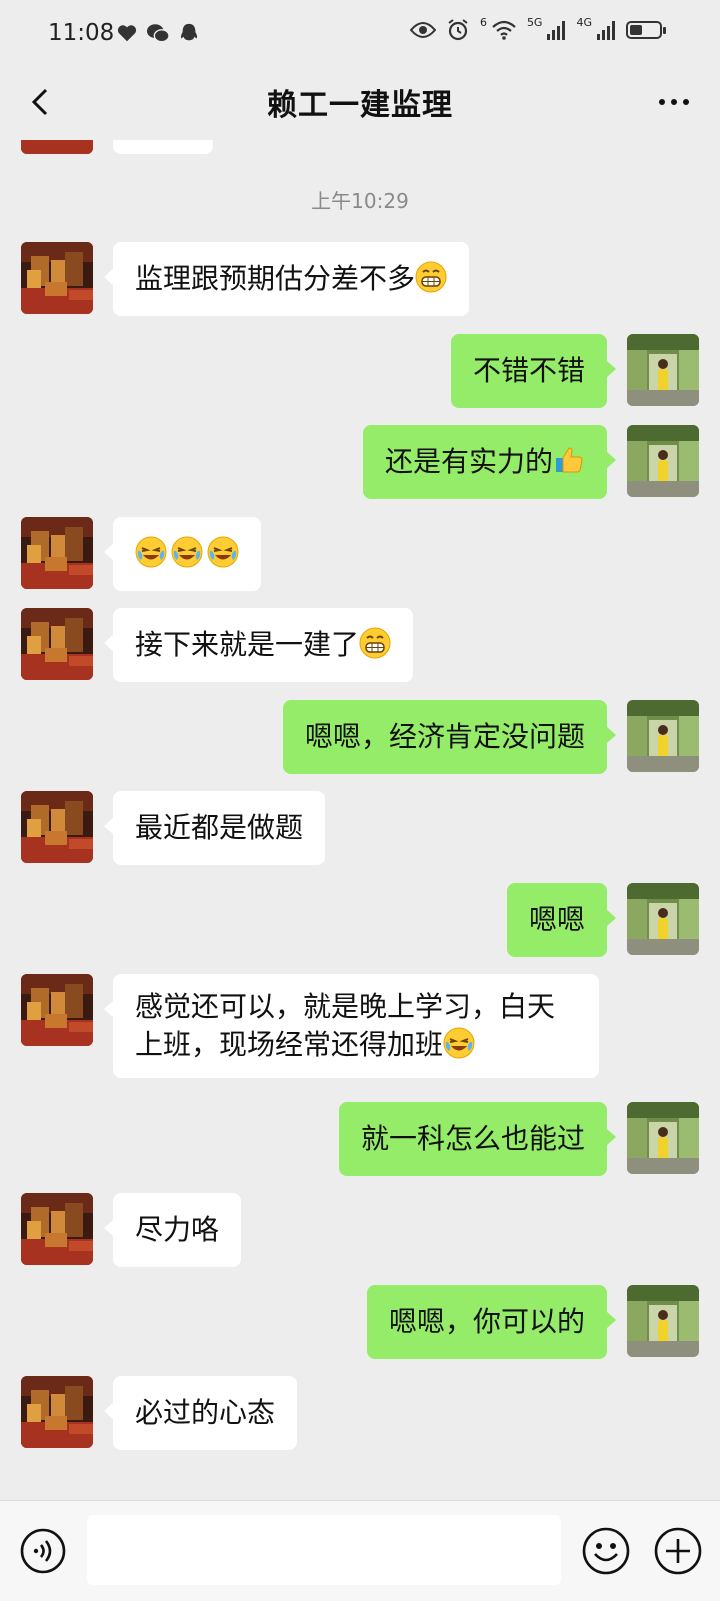  What do you see at coordinates (584, 22) in the screenshot?
I see `network-4g-label: 4G` at bounding box center [584, 22].